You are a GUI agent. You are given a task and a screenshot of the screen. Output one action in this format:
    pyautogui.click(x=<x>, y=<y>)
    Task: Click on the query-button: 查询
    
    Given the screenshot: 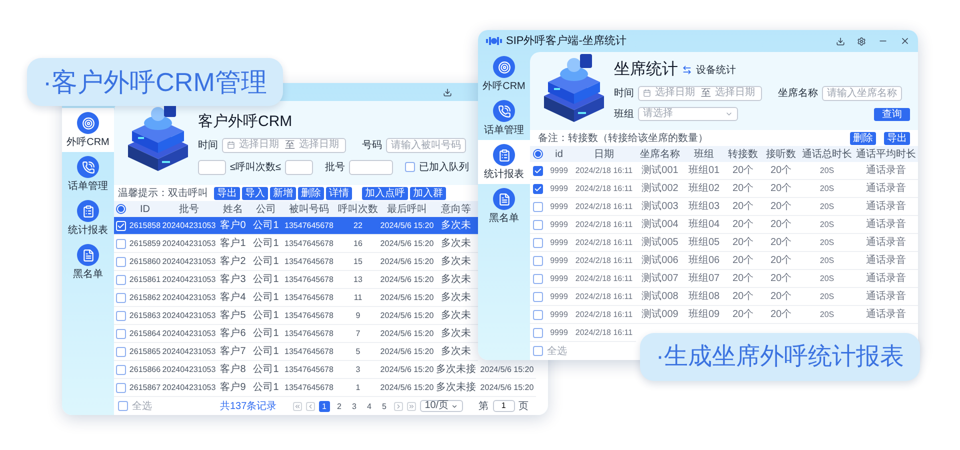 What is the action you would take?
    pyautogui.click(x=892, y=114)
    